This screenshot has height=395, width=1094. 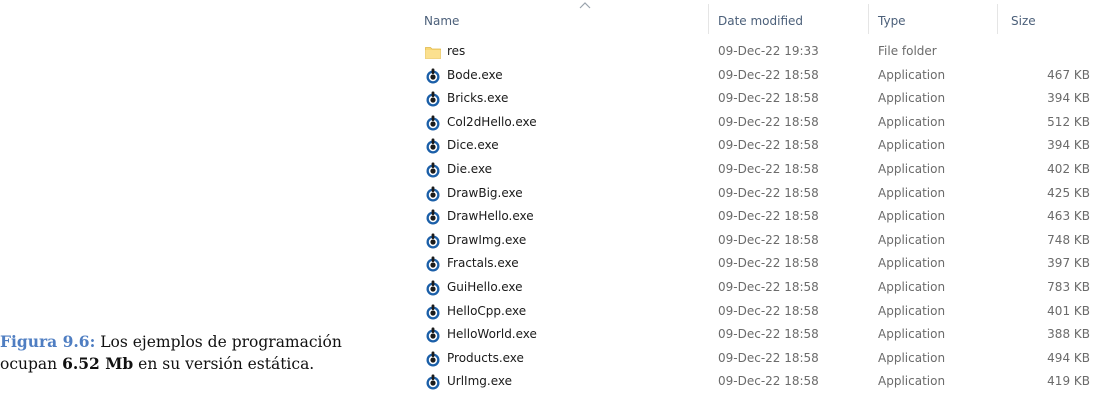 I want to click on file-size: 401 KB, so click(x=1068, y=310).